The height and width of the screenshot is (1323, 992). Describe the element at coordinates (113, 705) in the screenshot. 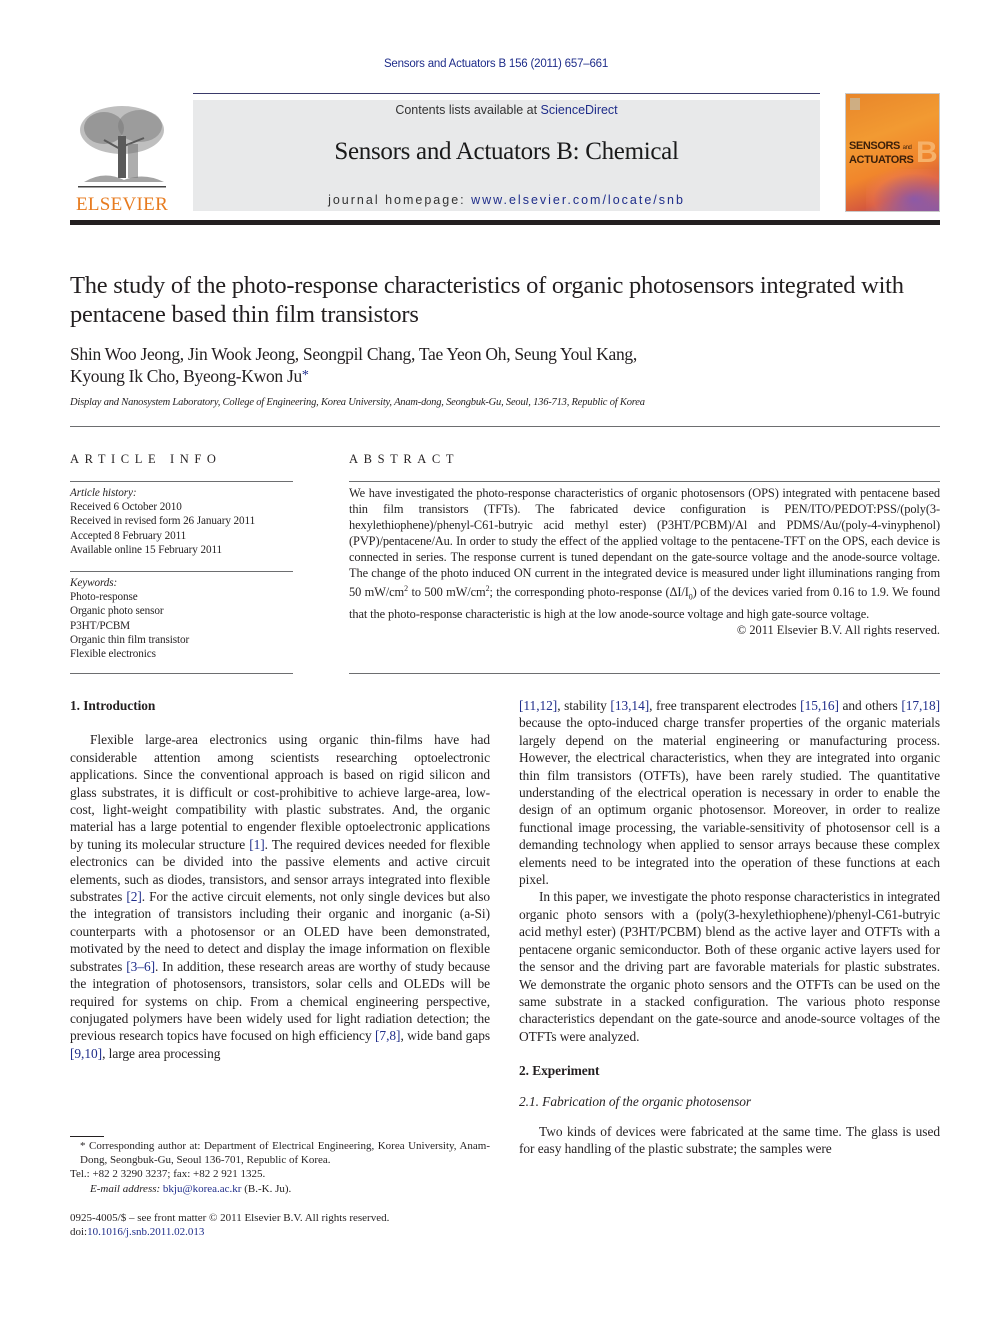

I see `section-heading-introduction: 1. Introduction` at that location.